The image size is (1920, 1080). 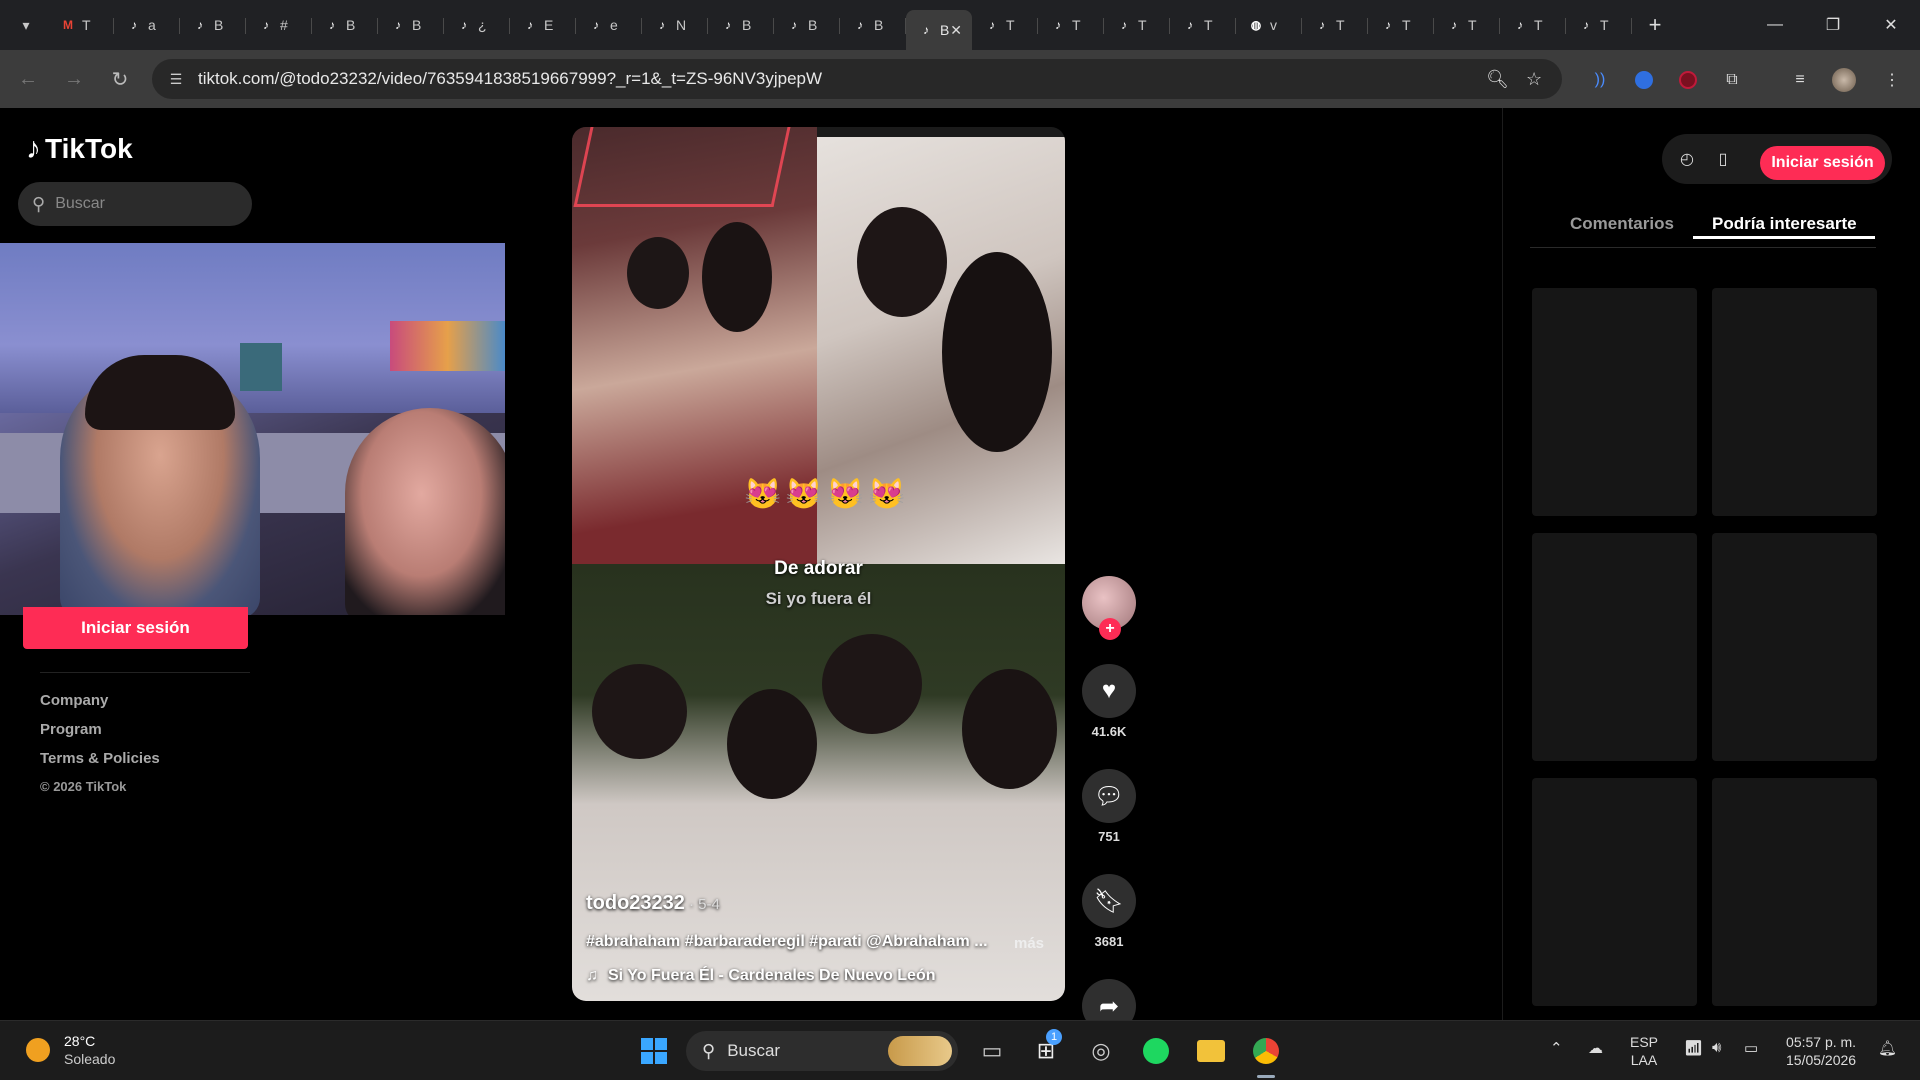 I want to click on share-action: ➦ 3024, so click(x=1109, y=999).